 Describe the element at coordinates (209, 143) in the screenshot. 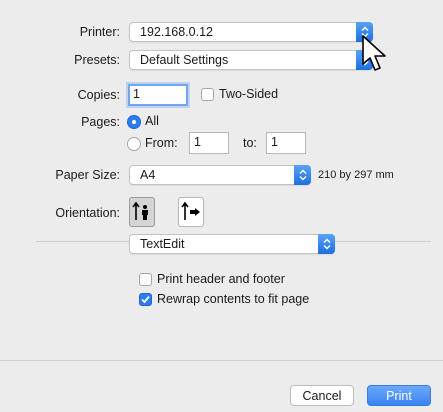

I see `pages-from-field: 1` at that location.